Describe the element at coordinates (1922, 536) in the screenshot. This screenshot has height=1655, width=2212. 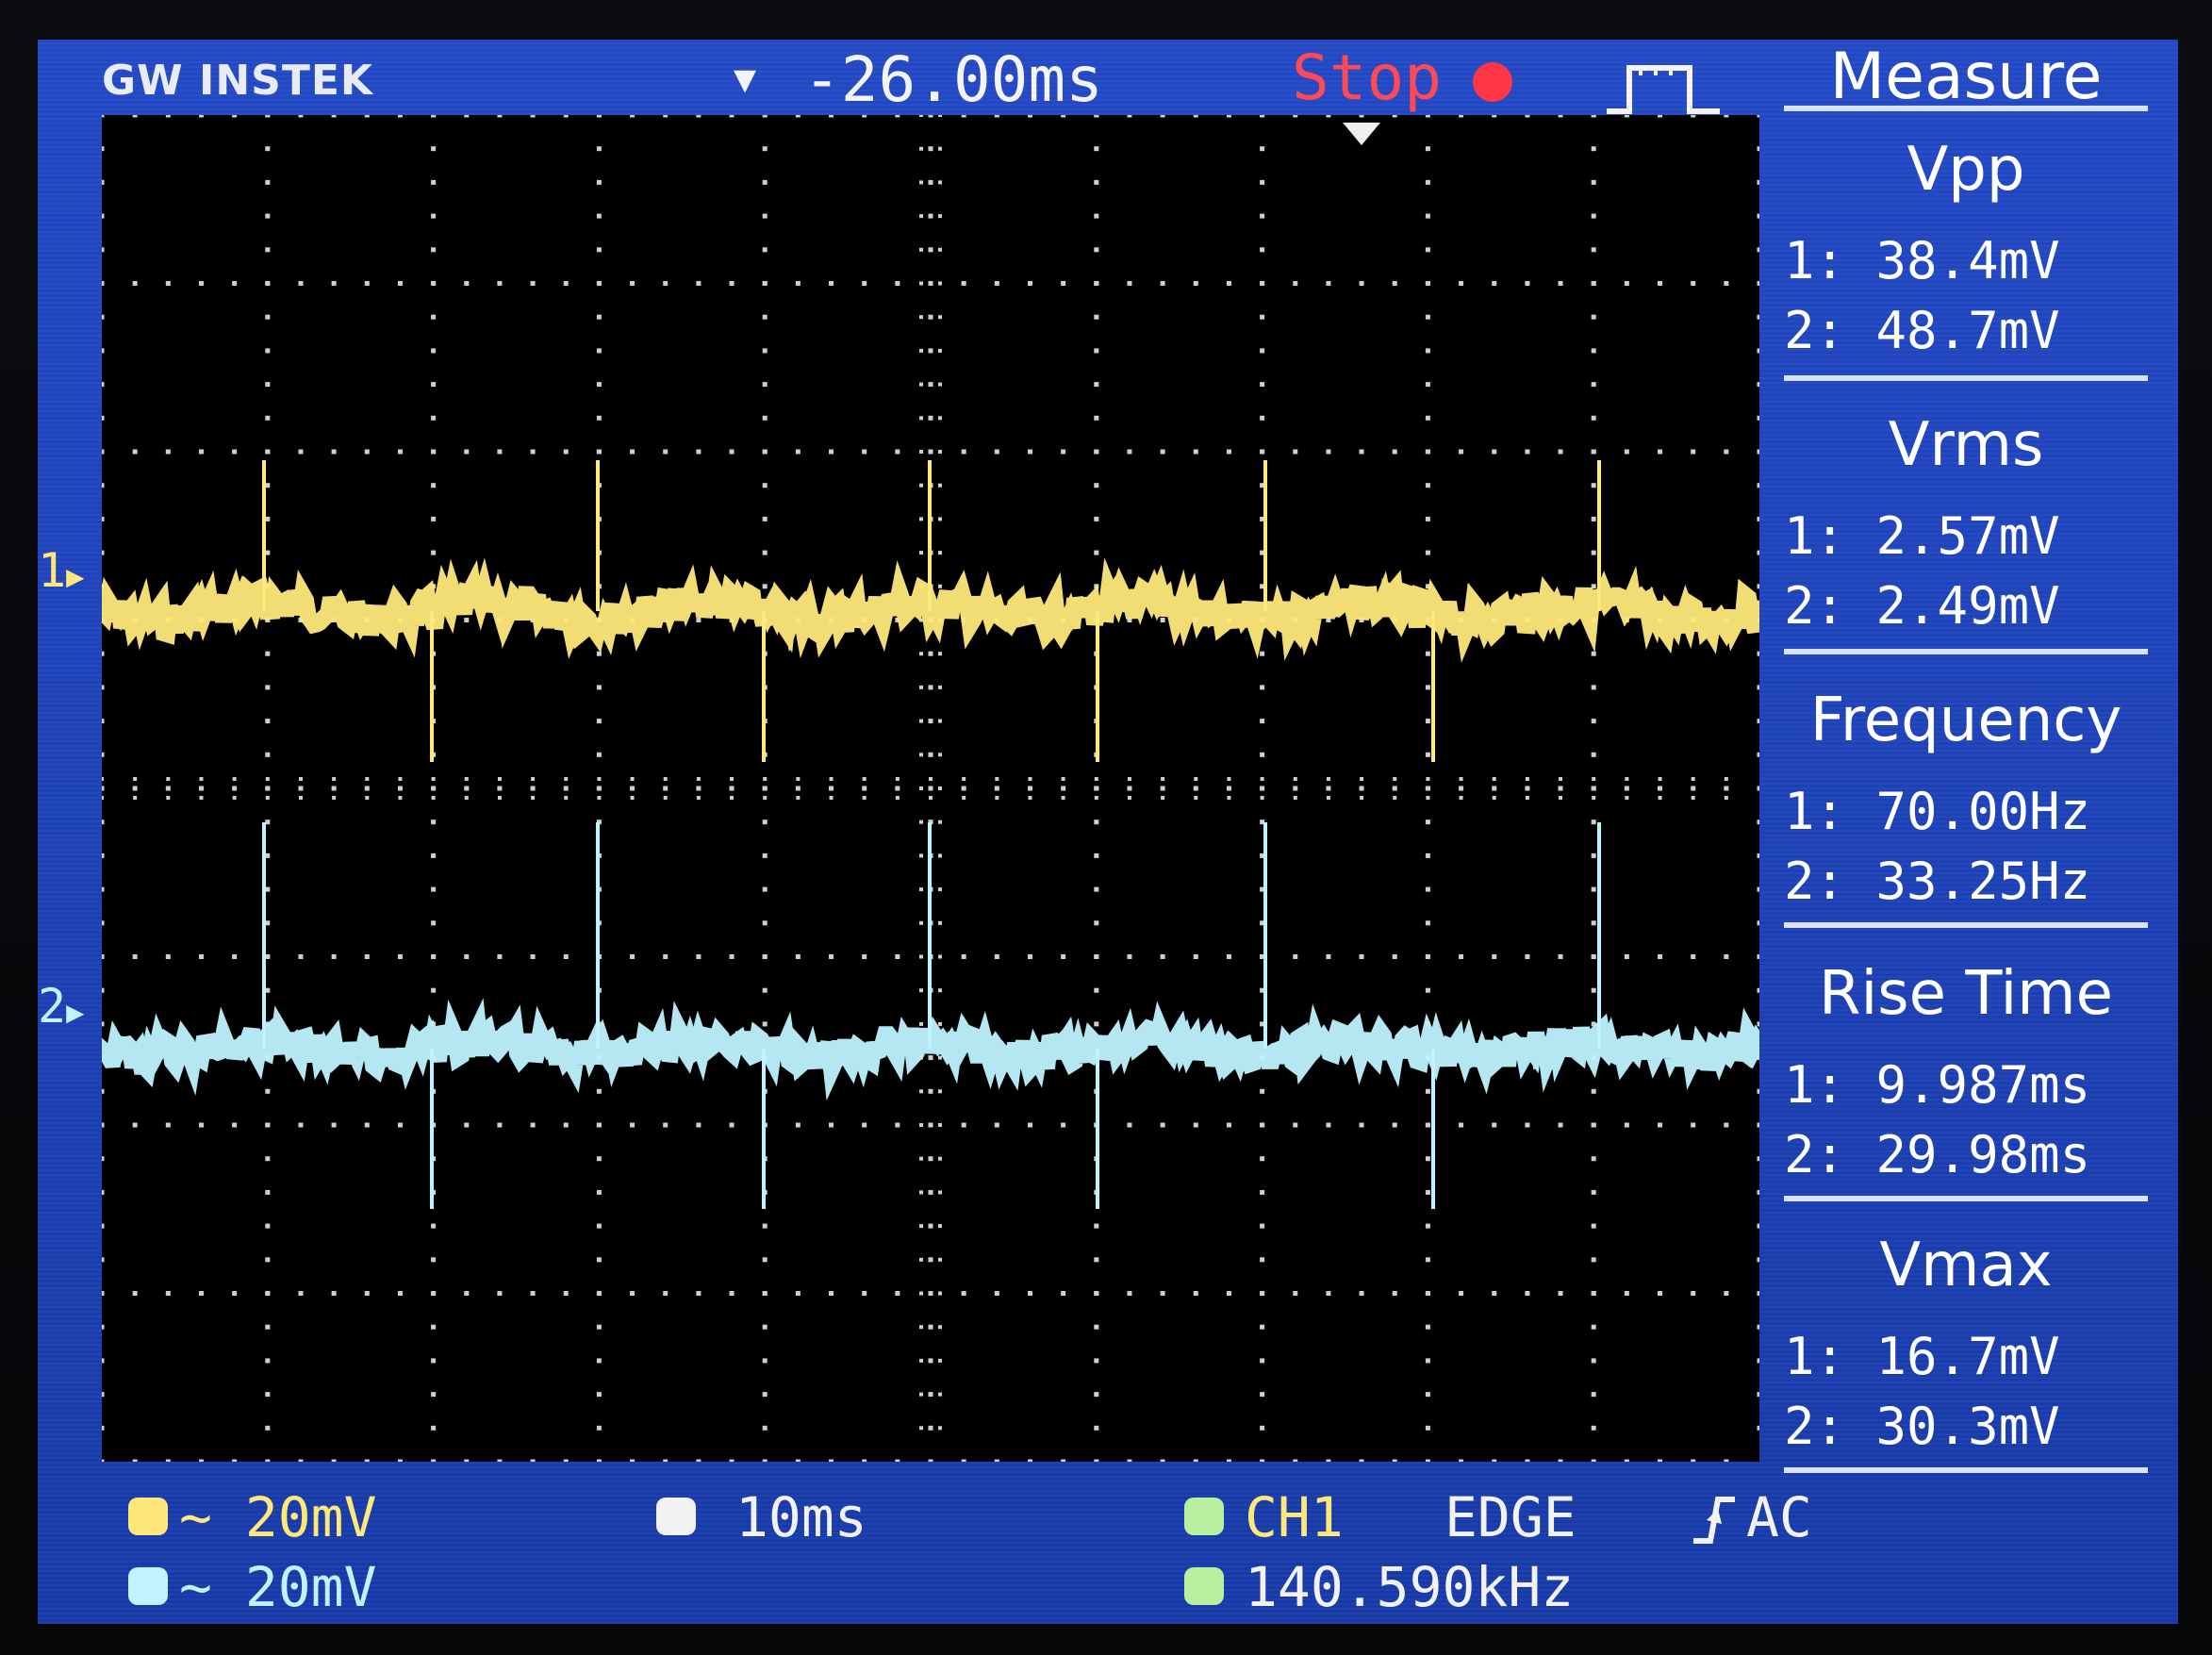
I see `measure-vrms-ch1: 1: 2.57mV` at that location.